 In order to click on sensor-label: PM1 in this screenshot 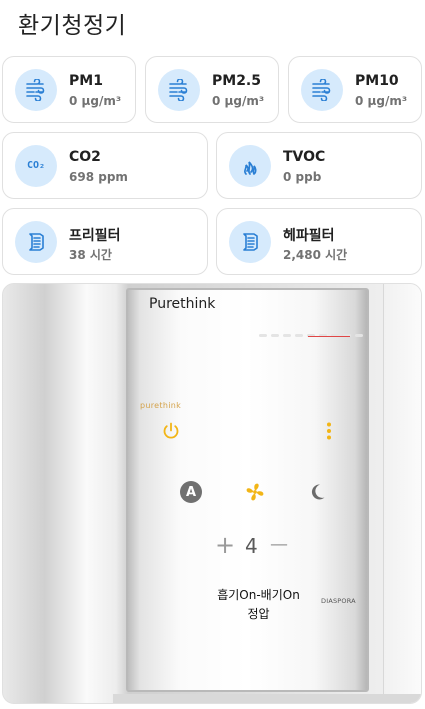, I will do `click(86, 81)`.